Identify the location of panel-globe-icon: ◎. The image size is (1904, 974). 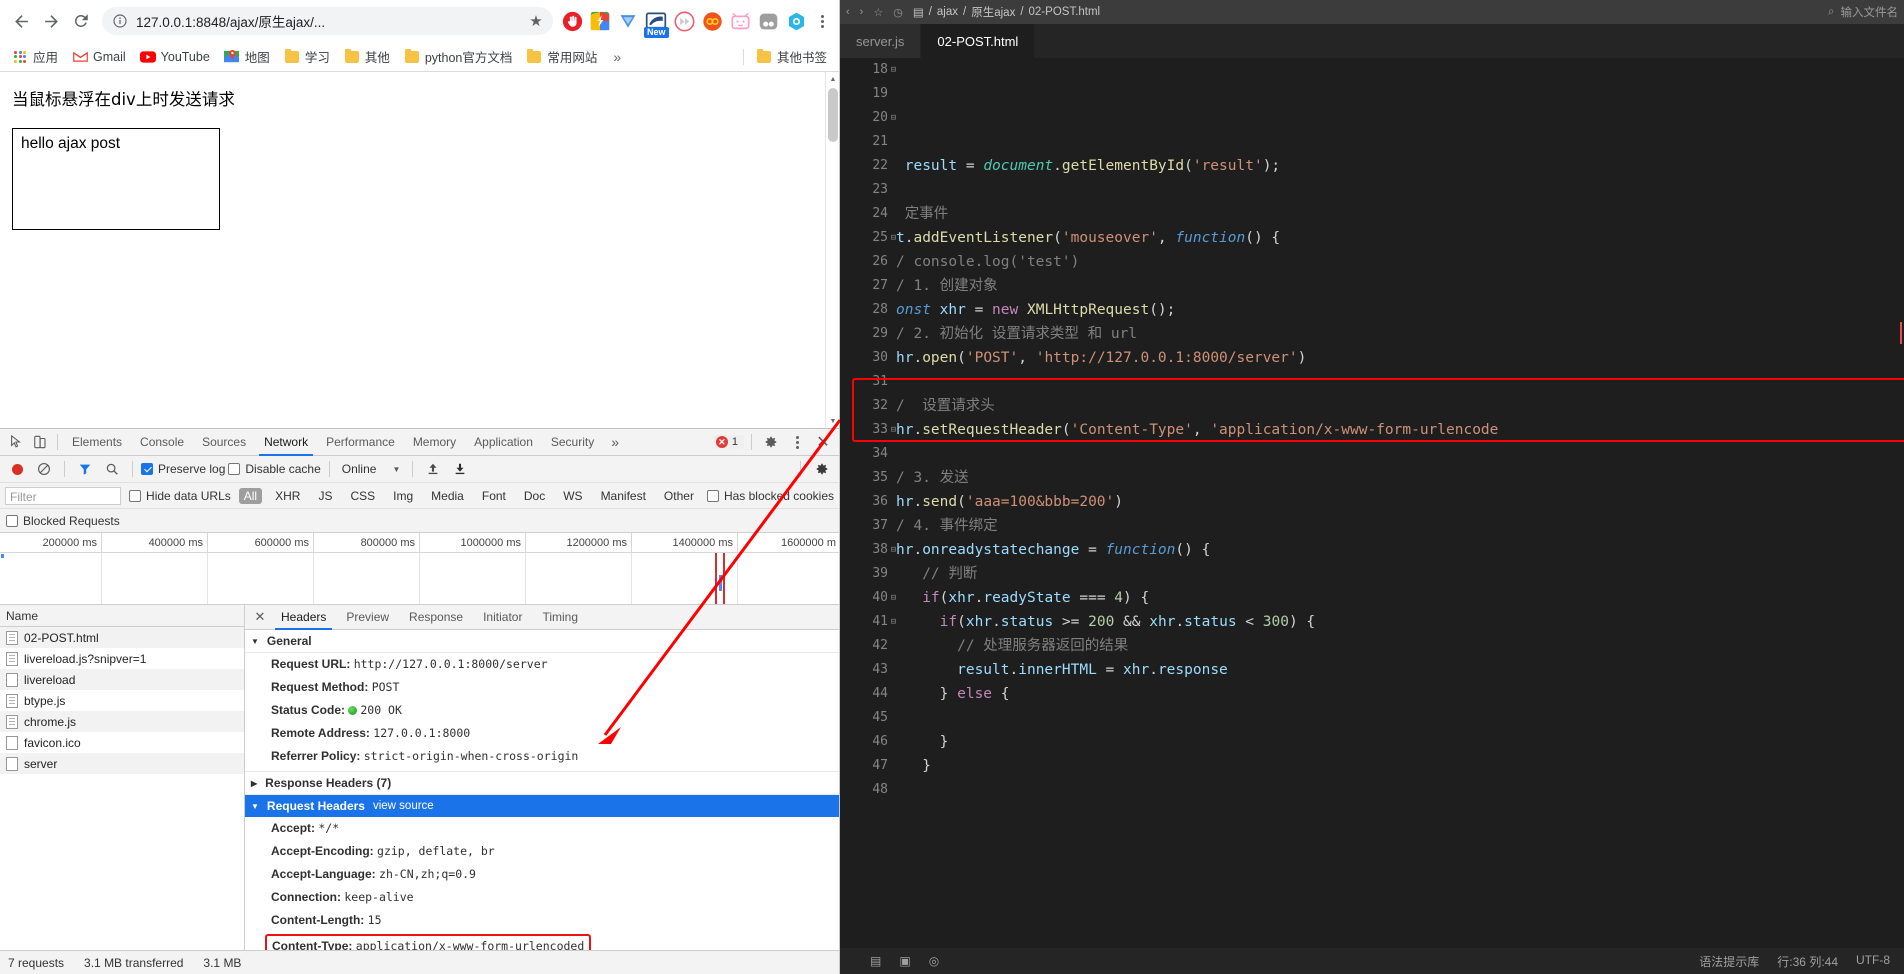
(934, 961).